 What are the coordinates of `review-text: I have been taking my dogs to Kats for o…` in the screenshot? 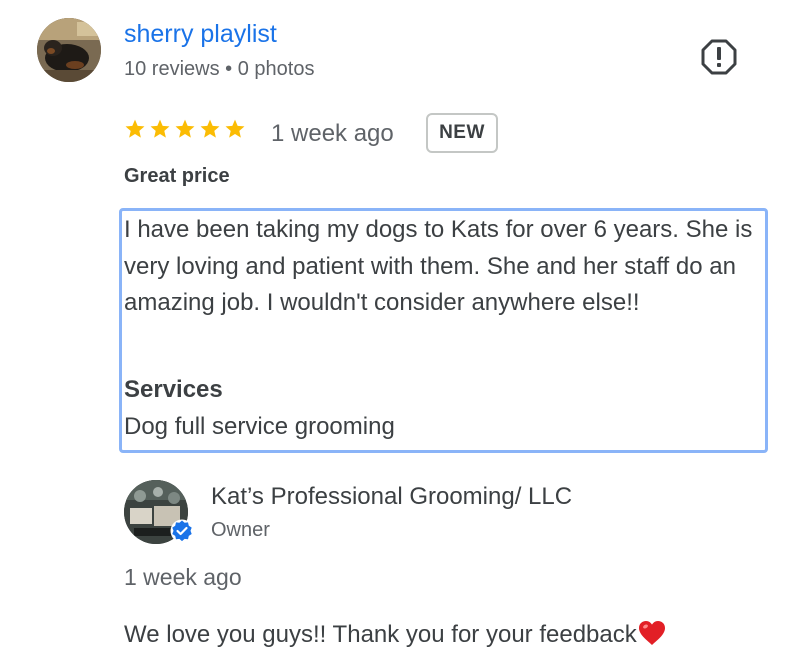 It's located at (438, 266).